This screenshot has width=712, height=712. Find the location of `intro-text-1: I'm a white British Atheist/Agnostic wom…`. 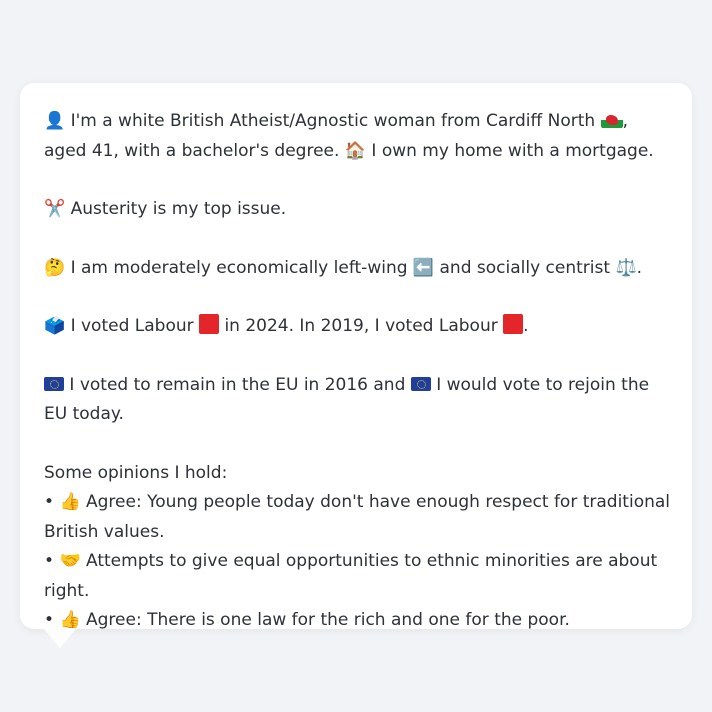

intro-text-1: I'm a white British Atheist/Agnostic wom… is located at coordinates (333, 121).